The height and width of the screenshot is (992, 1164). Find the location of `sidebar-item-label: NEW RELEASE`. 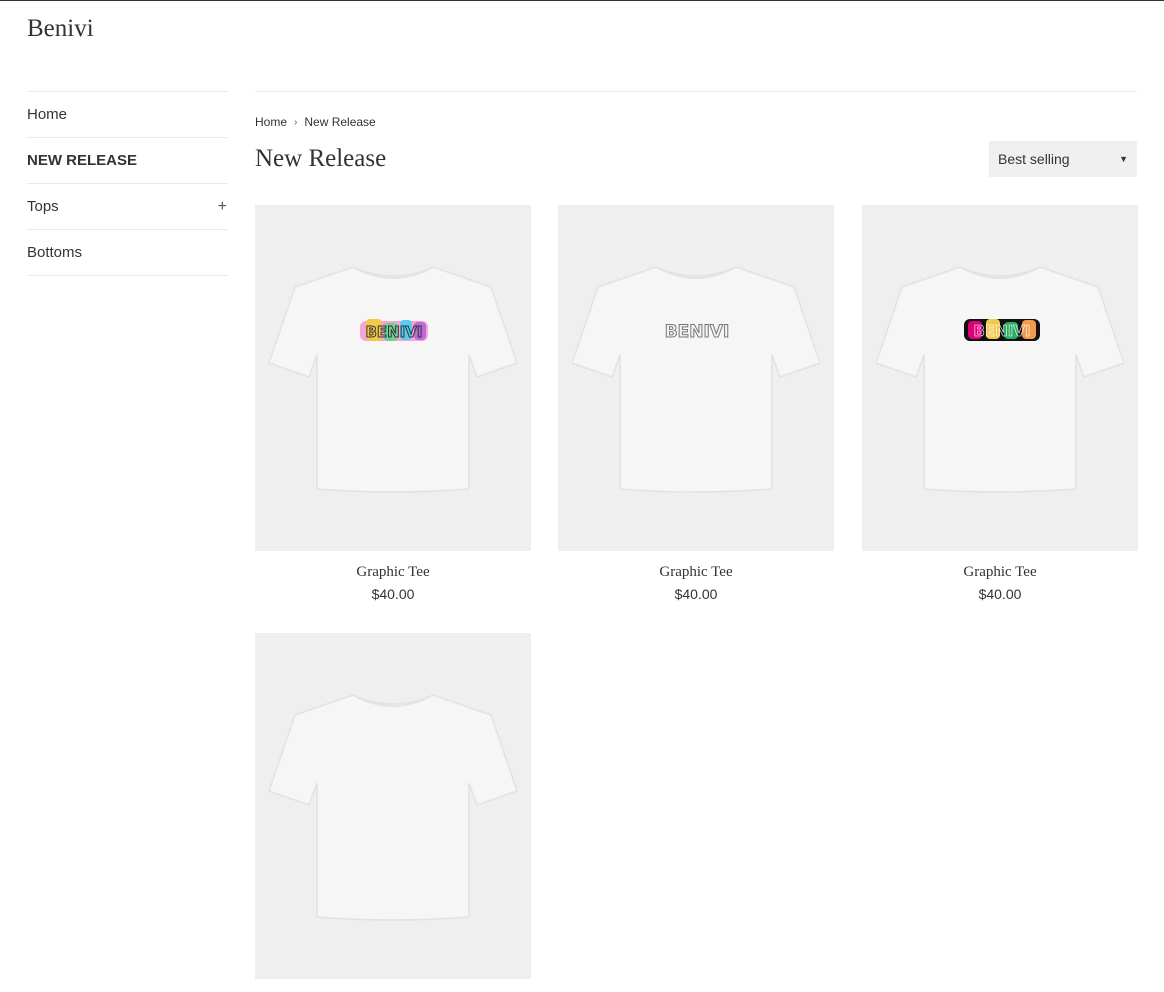

sidebar-item-label: NEW RELEASE is located at coordinates (82, 160).